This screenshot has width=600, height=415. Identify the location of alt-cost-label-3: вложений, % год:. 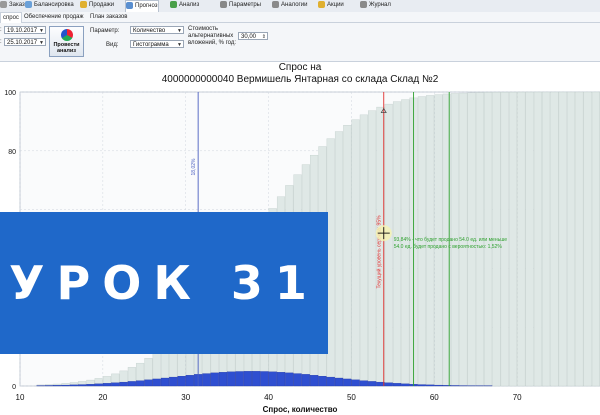
(212, 43).